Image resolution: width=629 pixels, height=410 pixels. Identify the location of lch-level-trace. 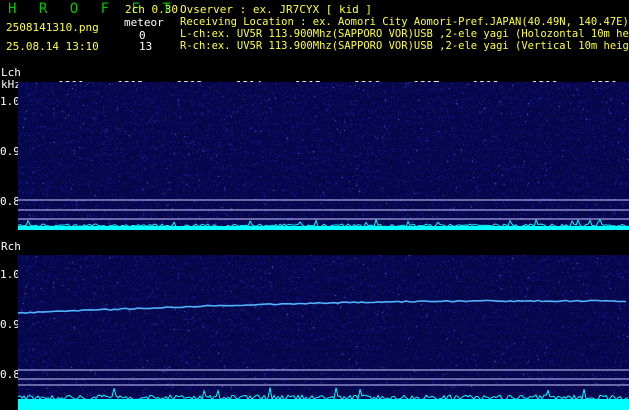
(323, 223).